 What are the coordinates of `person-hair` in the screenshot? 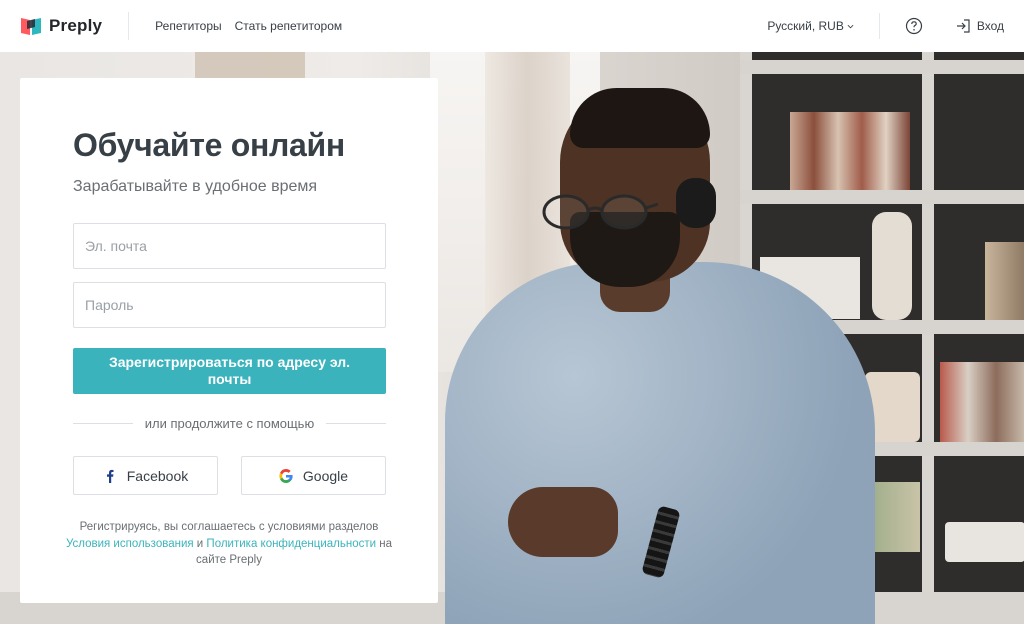 It's located at (640, 118).